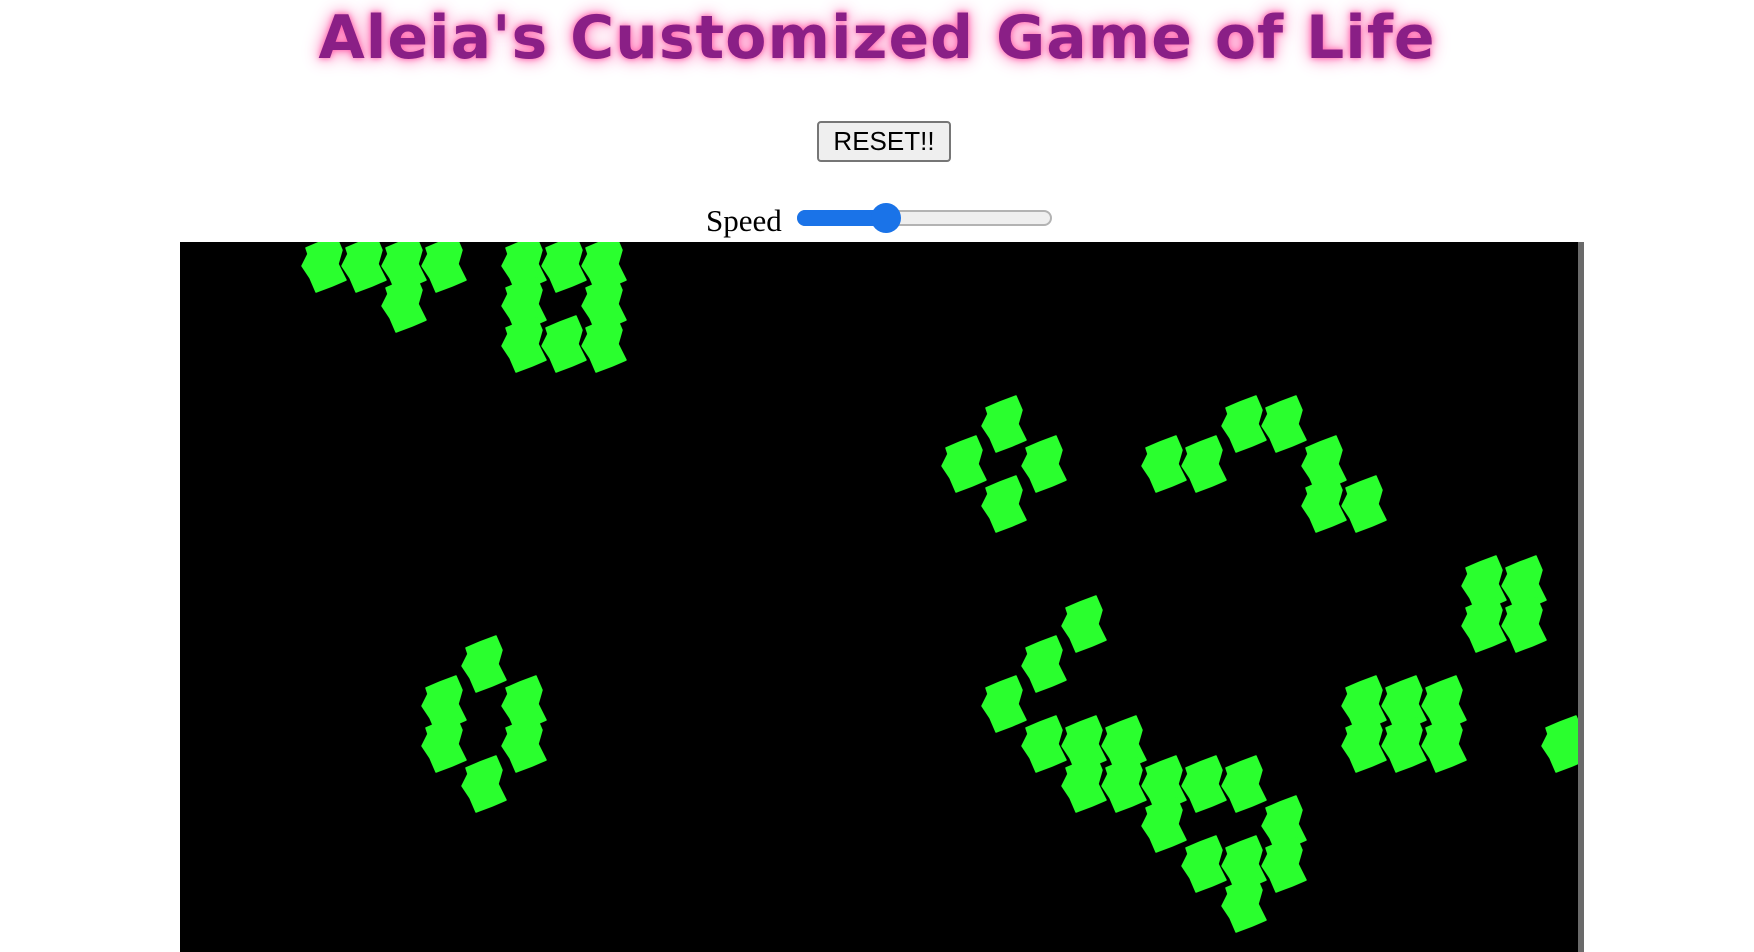 This screenshot has width=1754, height=952. Describe the element at coordinates (1581, 597) in the screenshot. I see `board-edge` at that location.